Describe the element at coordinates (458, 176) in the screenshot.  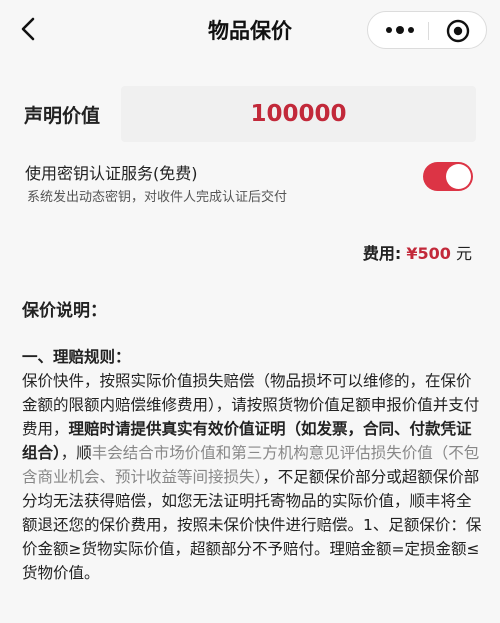
I see `toggle-knob` at that location.